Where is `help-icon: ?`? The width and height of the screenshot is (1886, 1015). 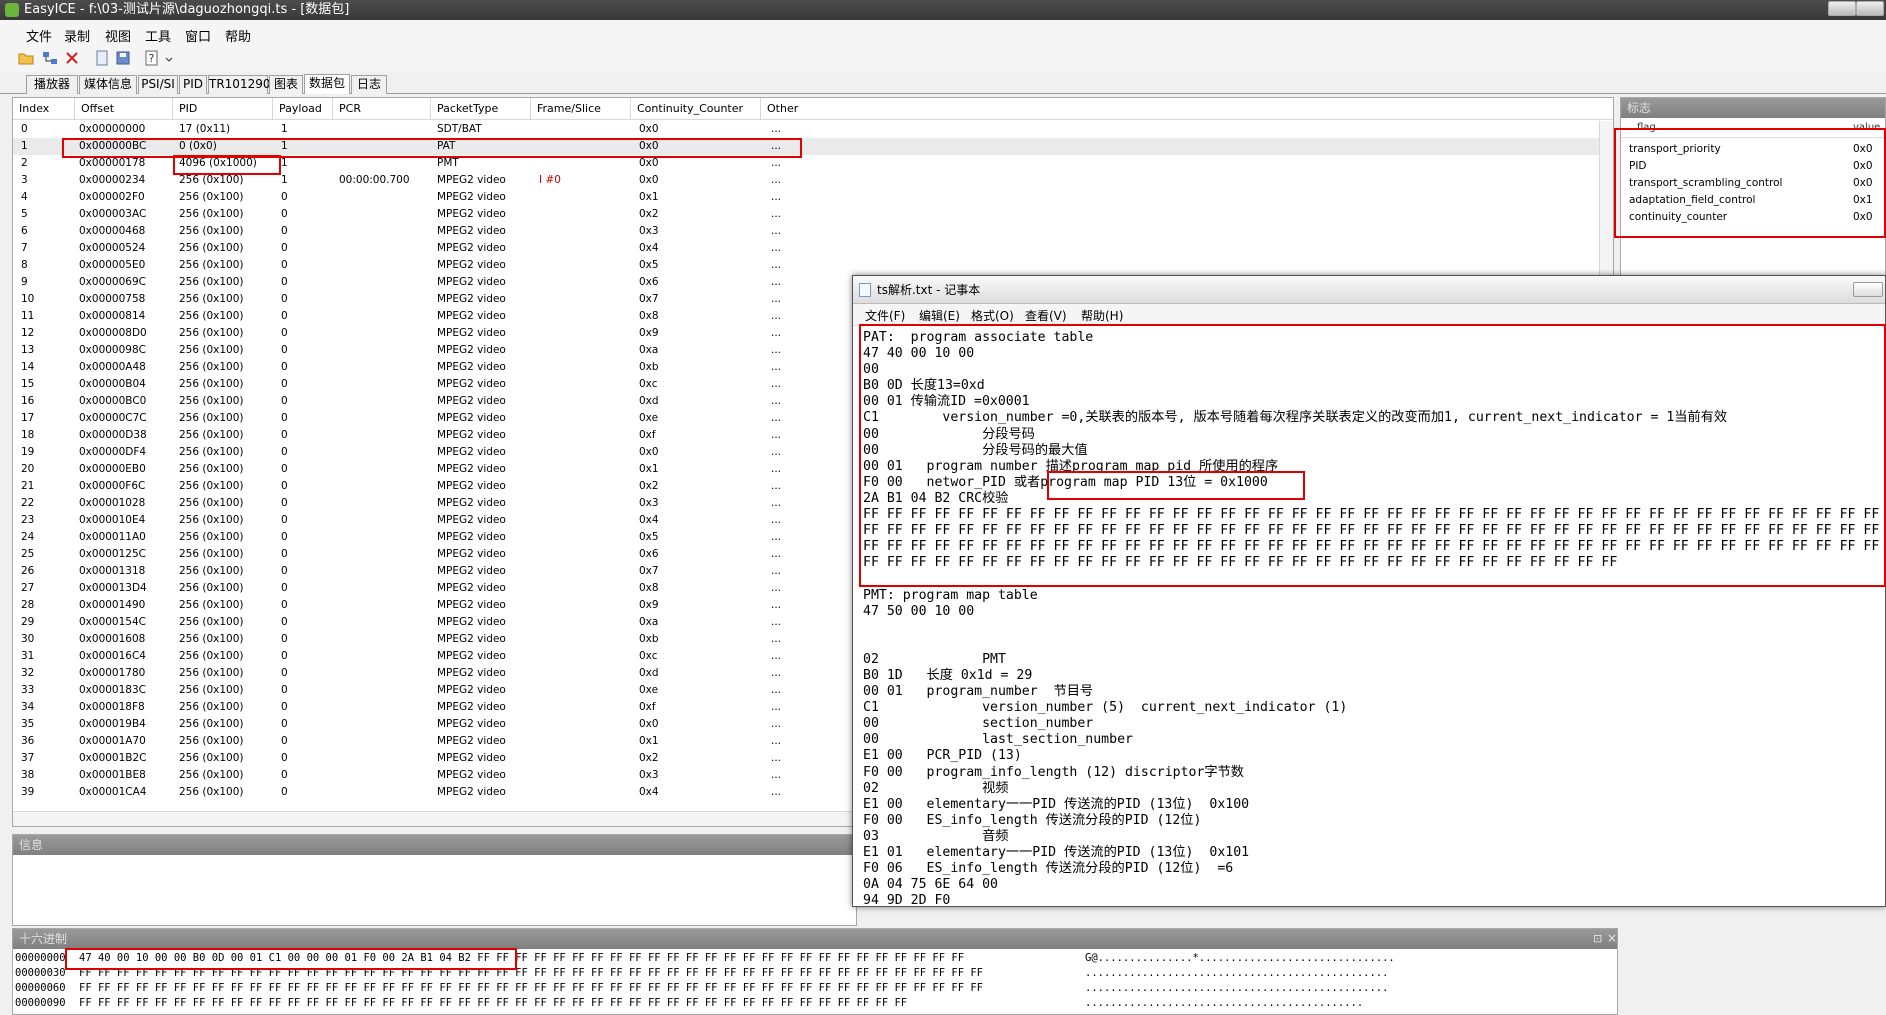
help-icon: ? is located at coordinates (152, 58).